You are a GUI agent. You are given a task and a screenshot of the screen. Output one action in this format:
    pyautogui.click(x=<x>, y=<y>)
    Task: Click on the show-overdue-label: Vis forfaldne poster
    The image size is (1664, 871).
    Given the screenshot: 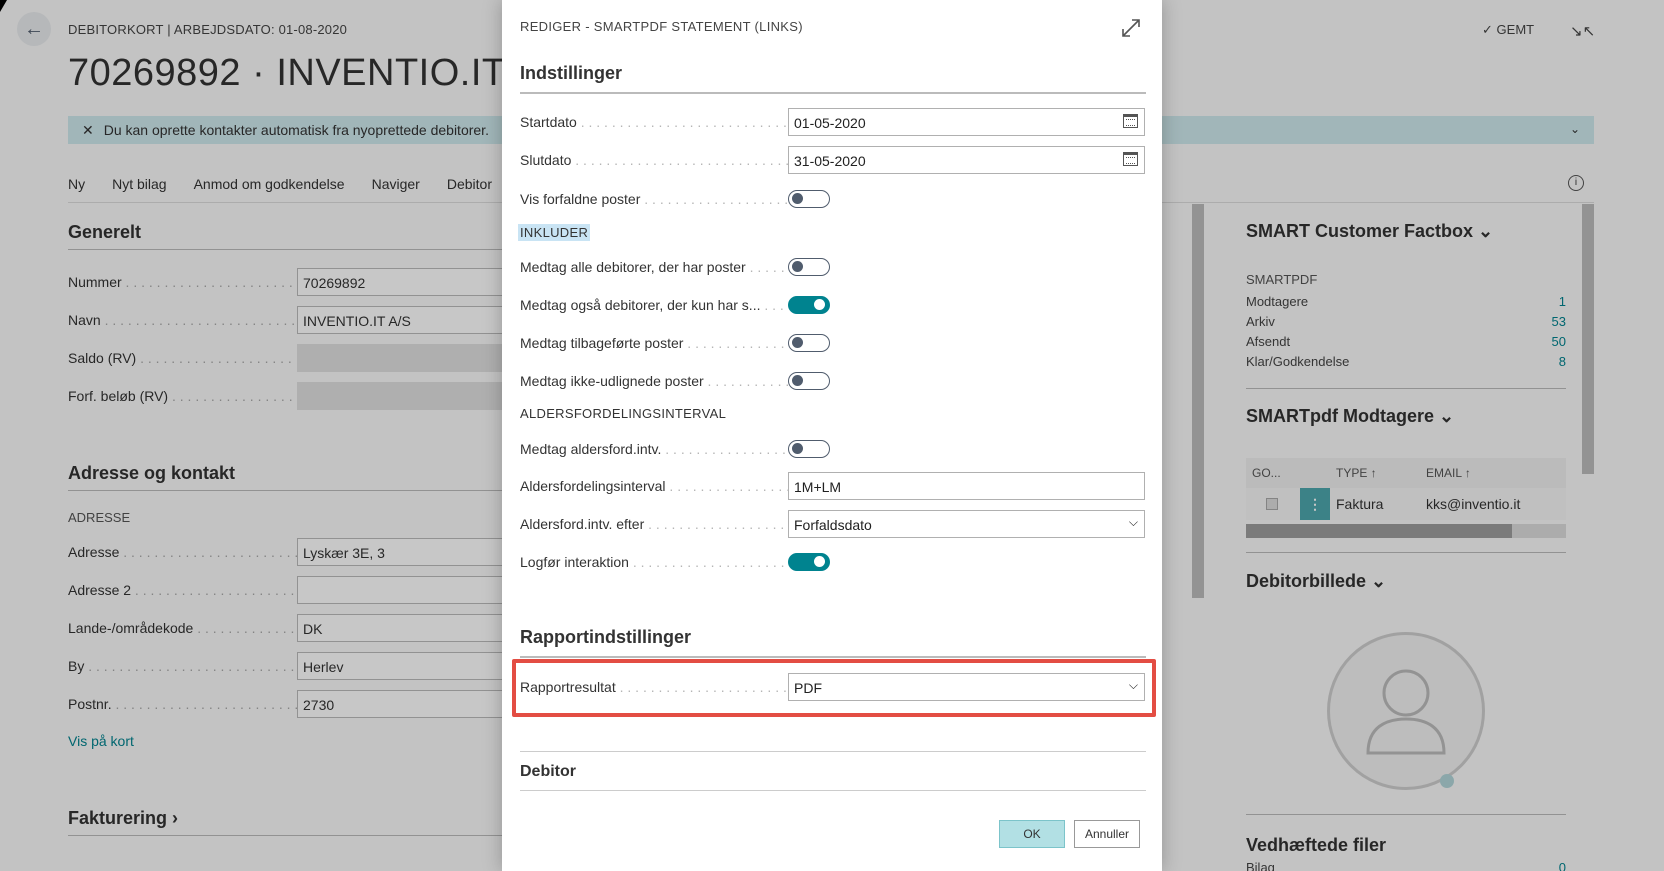 What is the action you would take?
    pyautogui.click(x=654, y=199)
    